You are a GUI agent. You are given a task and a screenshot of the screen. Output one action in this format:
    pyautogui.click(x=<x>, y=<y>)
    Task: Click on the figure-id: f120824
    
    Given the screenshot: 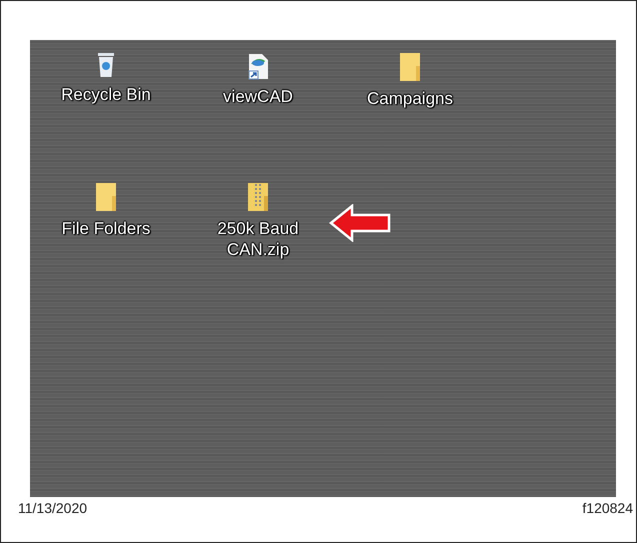 What is the action you would take?
    pyautogui.click(x=607, y=508)
    